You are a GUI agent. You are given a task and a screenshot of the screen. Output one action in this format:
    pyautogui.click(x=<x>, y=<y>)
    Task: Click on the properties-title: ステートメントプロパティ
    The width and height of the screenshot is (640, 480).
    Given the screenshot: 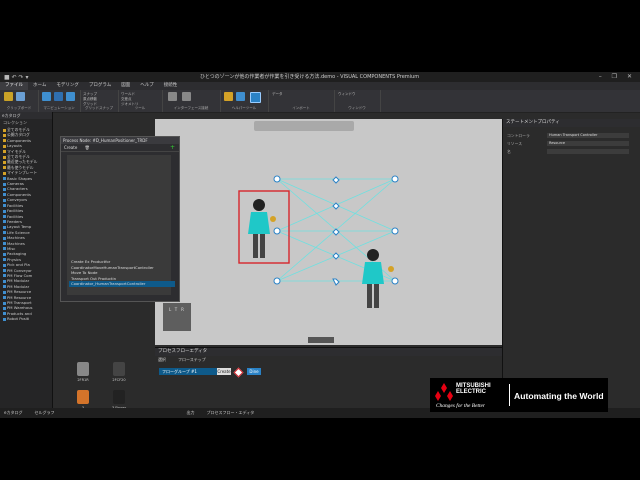 What is the action you would take?
    pyautogui.click(x=571, y=123)
    